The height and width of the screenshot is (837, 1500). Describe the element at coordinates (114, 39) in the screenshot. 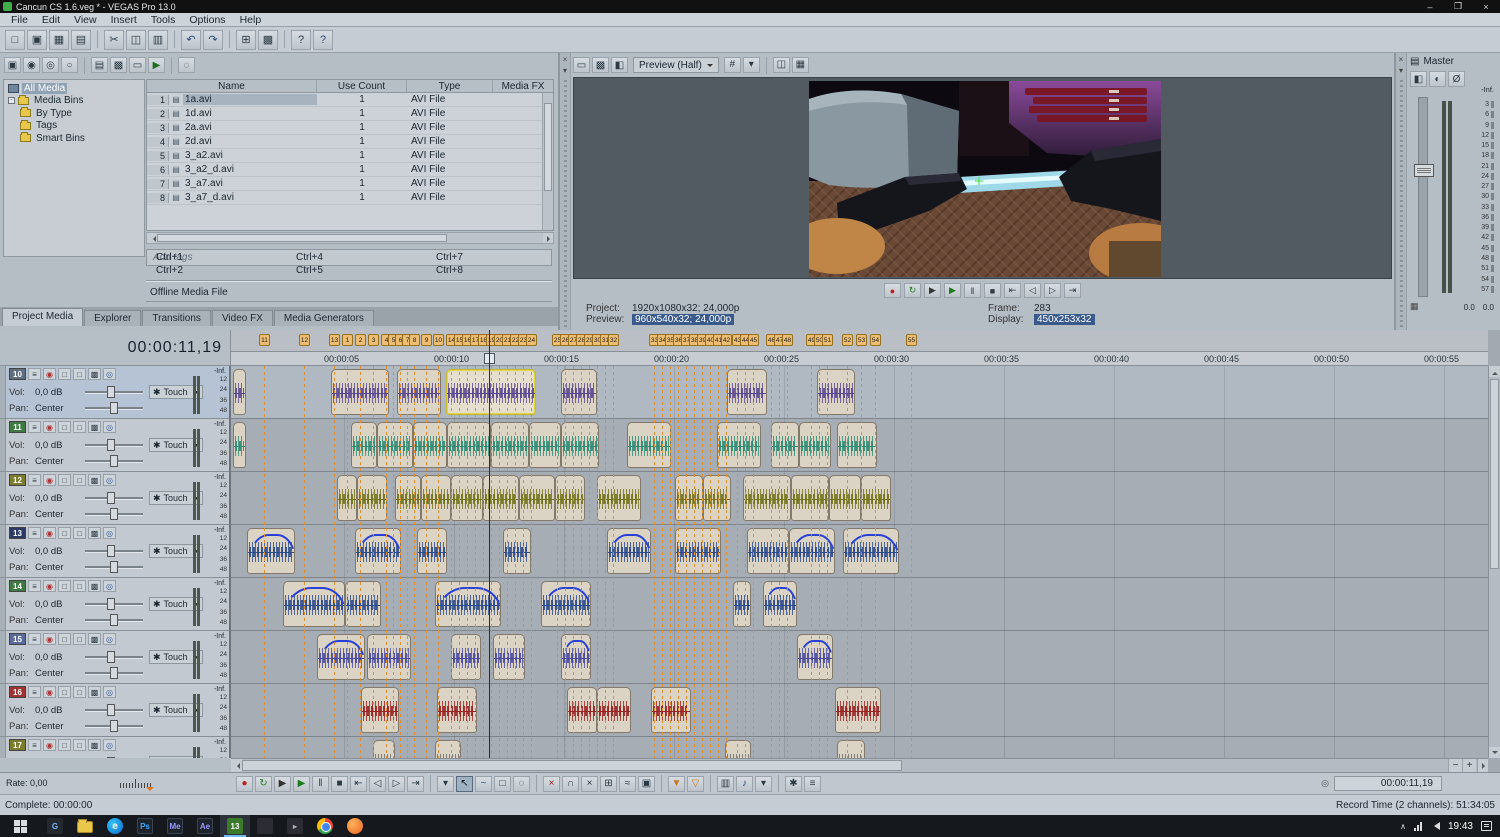

I see `cut-button: ✂` at that location.